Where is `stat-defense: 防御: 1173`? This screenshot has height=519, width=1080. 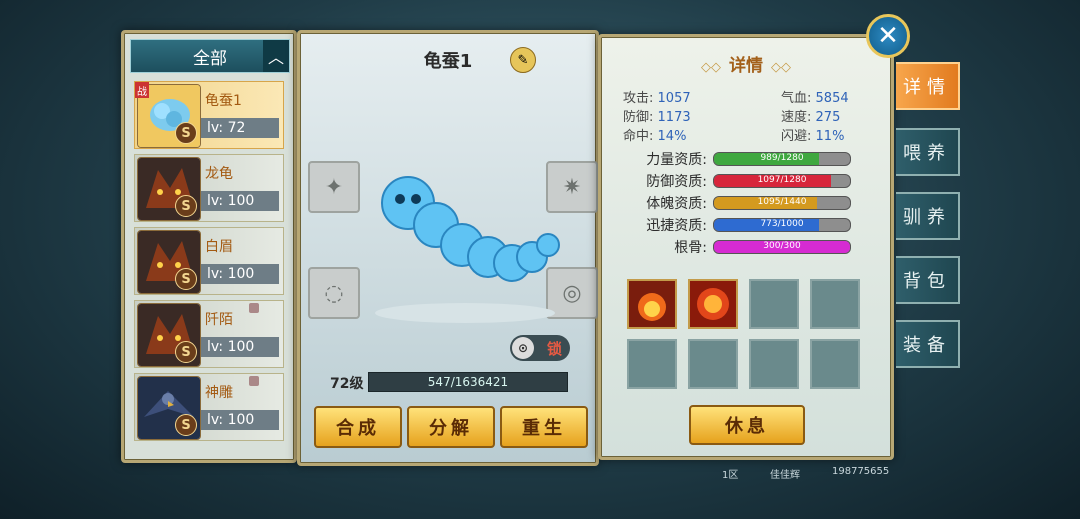 stat-defense: 防御: 1173 is located at coordinates (657, 117).